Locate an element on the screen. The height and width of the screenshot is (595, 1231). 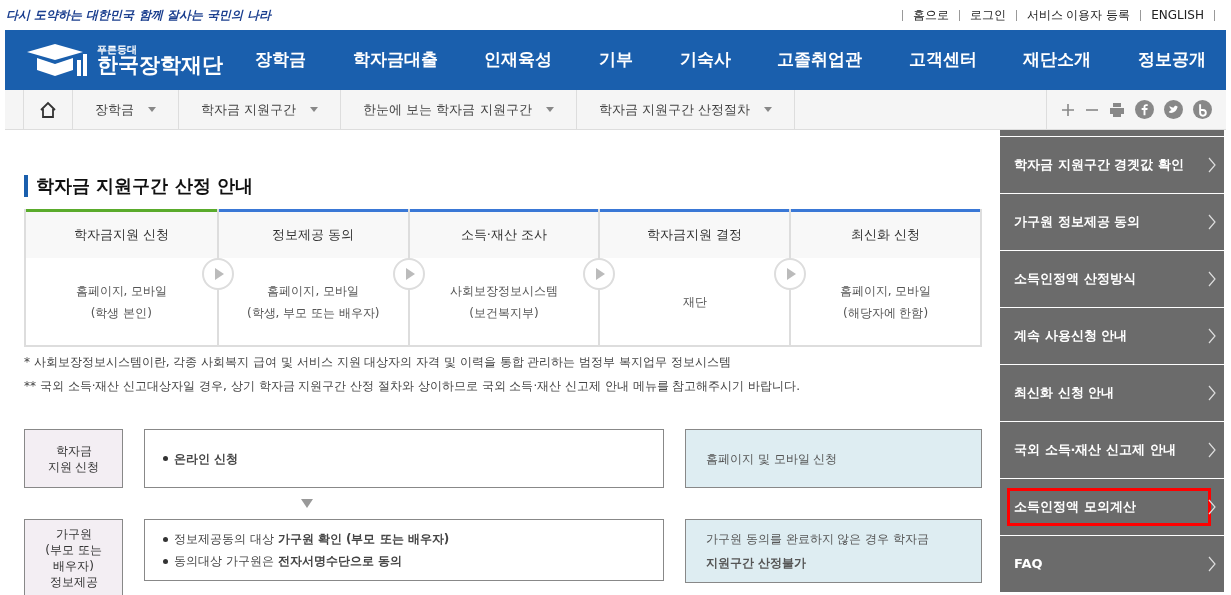
sidebar-item: FAQ is located at coordinates (1112, 564).